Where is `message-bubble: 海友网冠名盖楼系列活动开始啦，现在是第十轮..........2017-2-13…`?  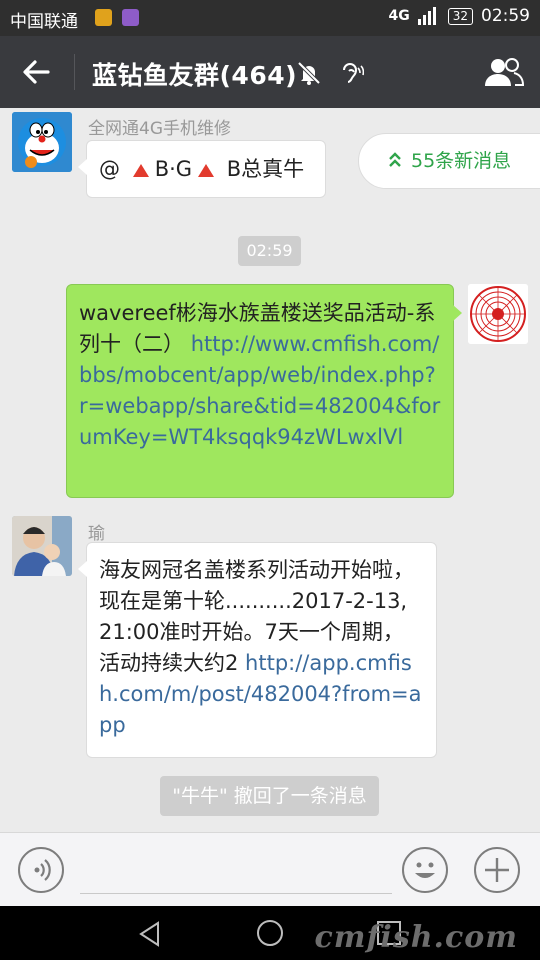
message-bubble: 海友网冠名盖楼系列活动开始啦，现在是第十轮..........2017-2-13… is located at coordinates (257, 650).